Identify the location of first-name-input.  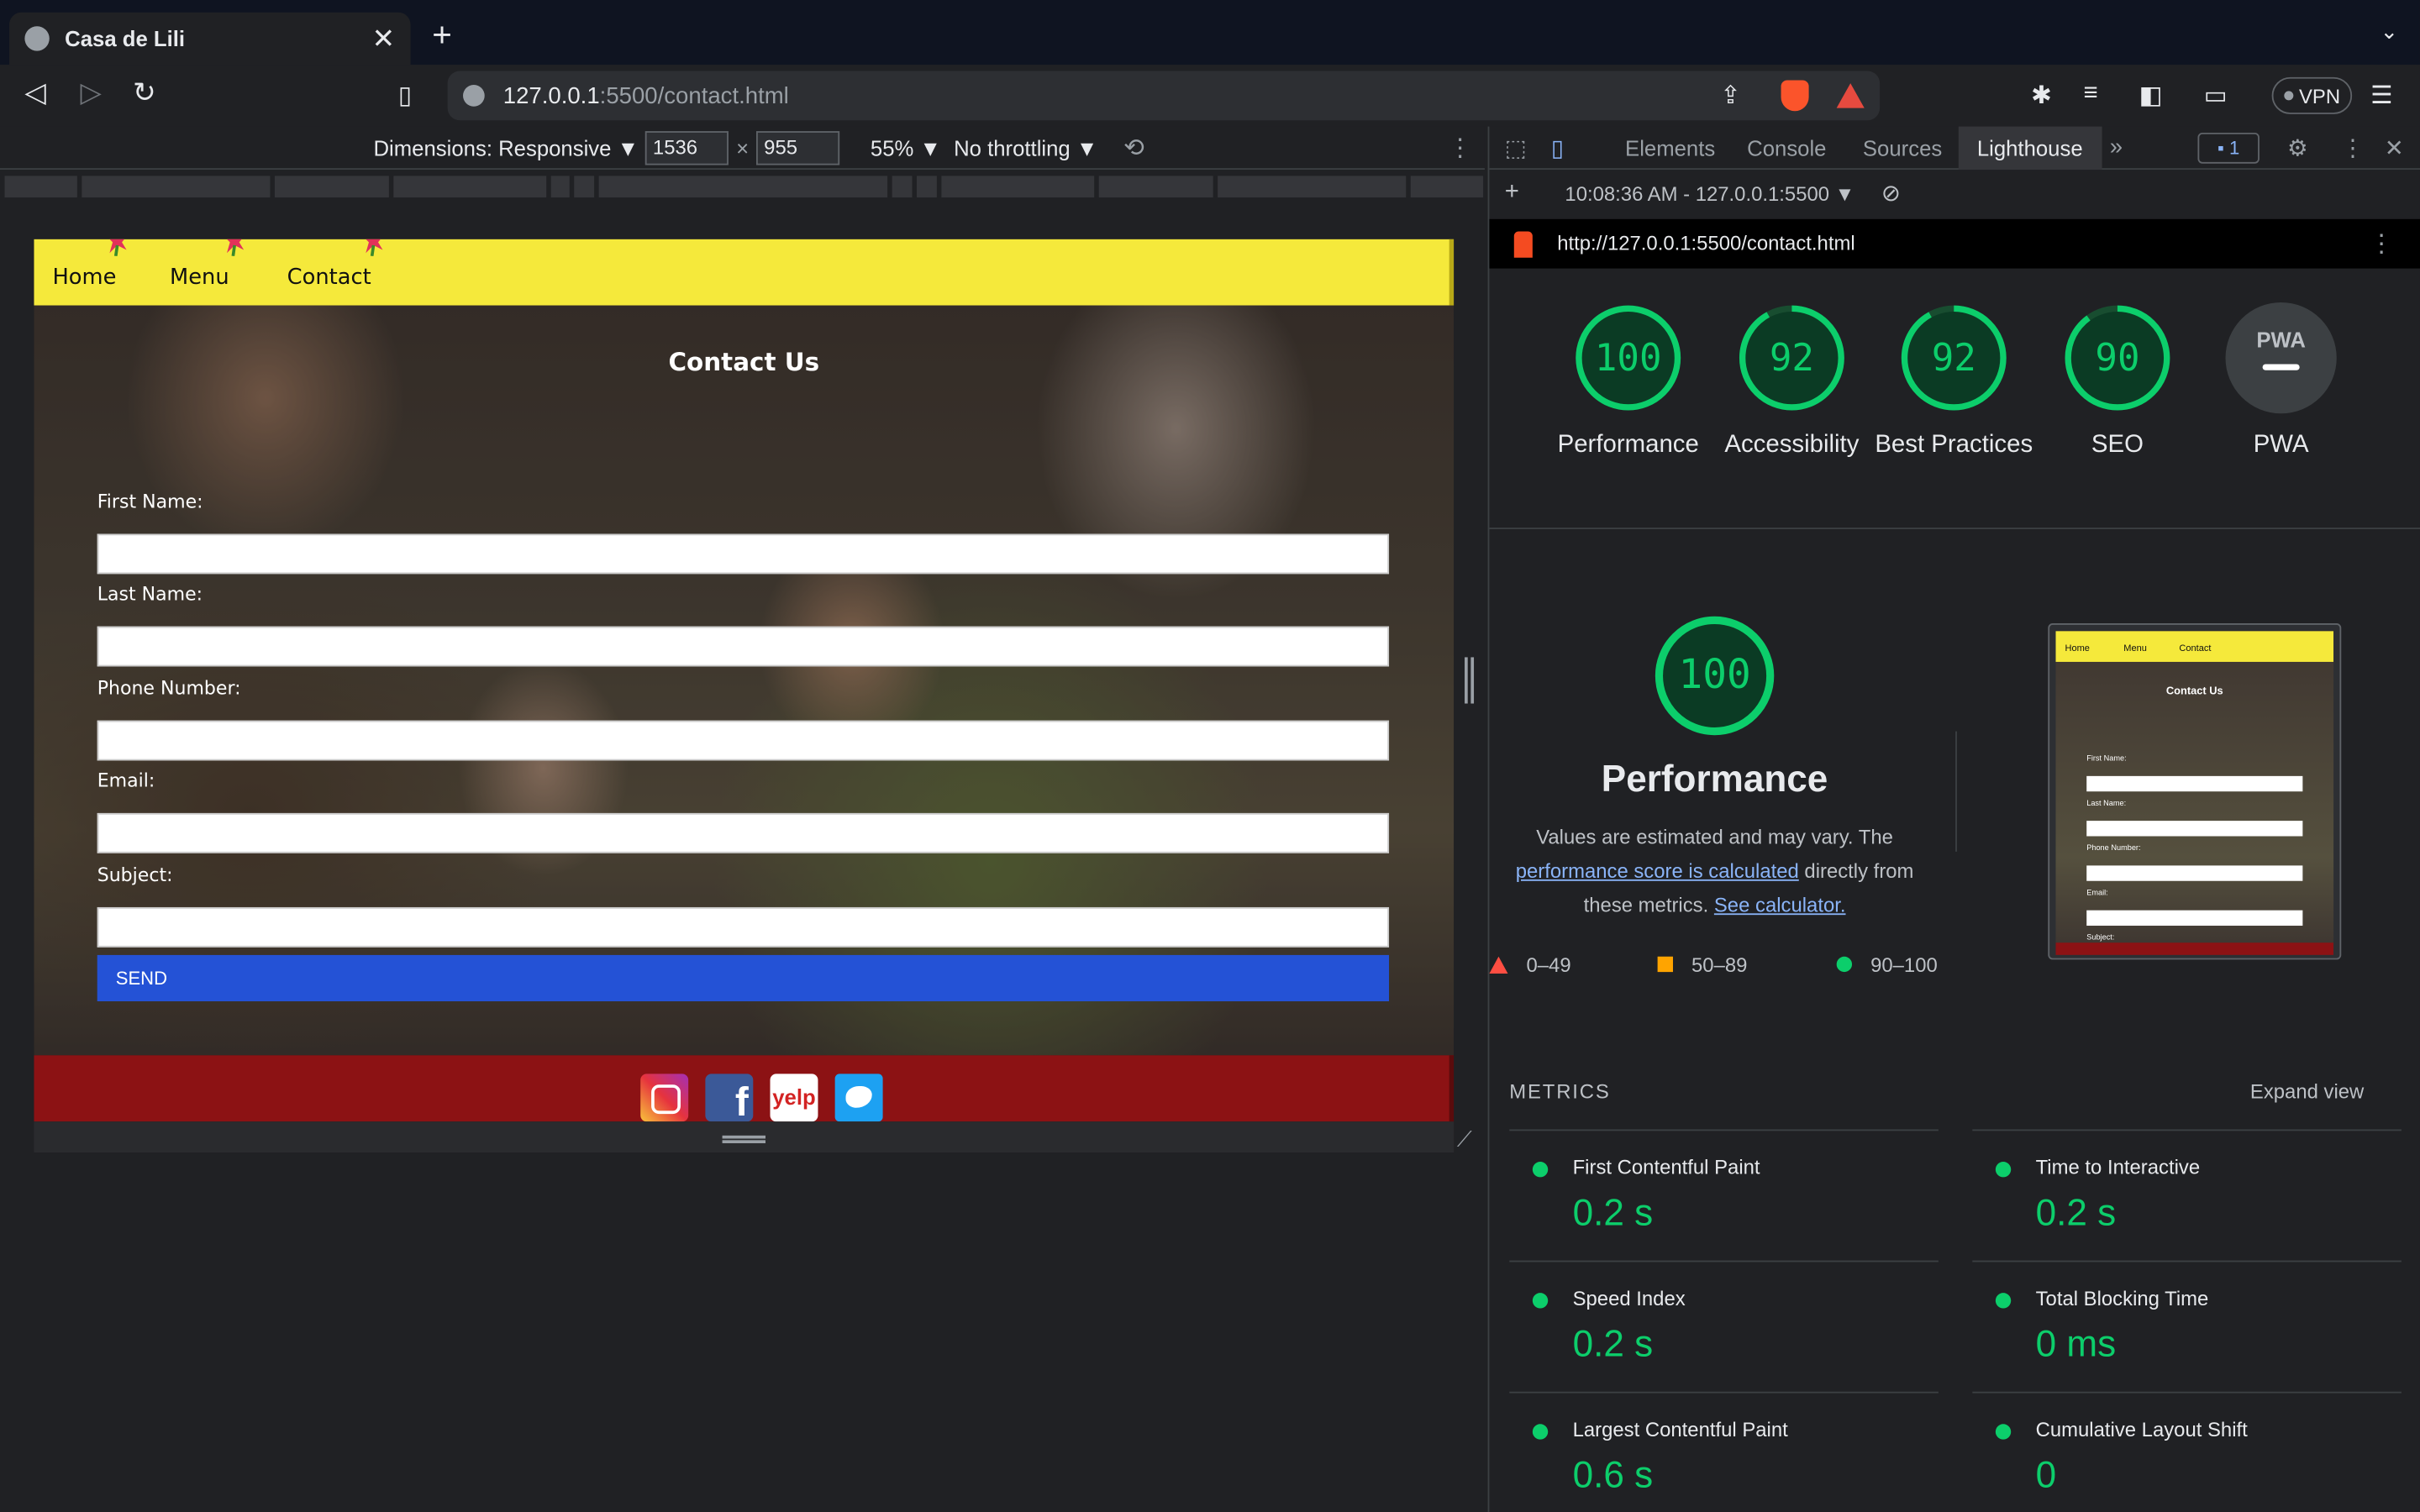
(743, 554).